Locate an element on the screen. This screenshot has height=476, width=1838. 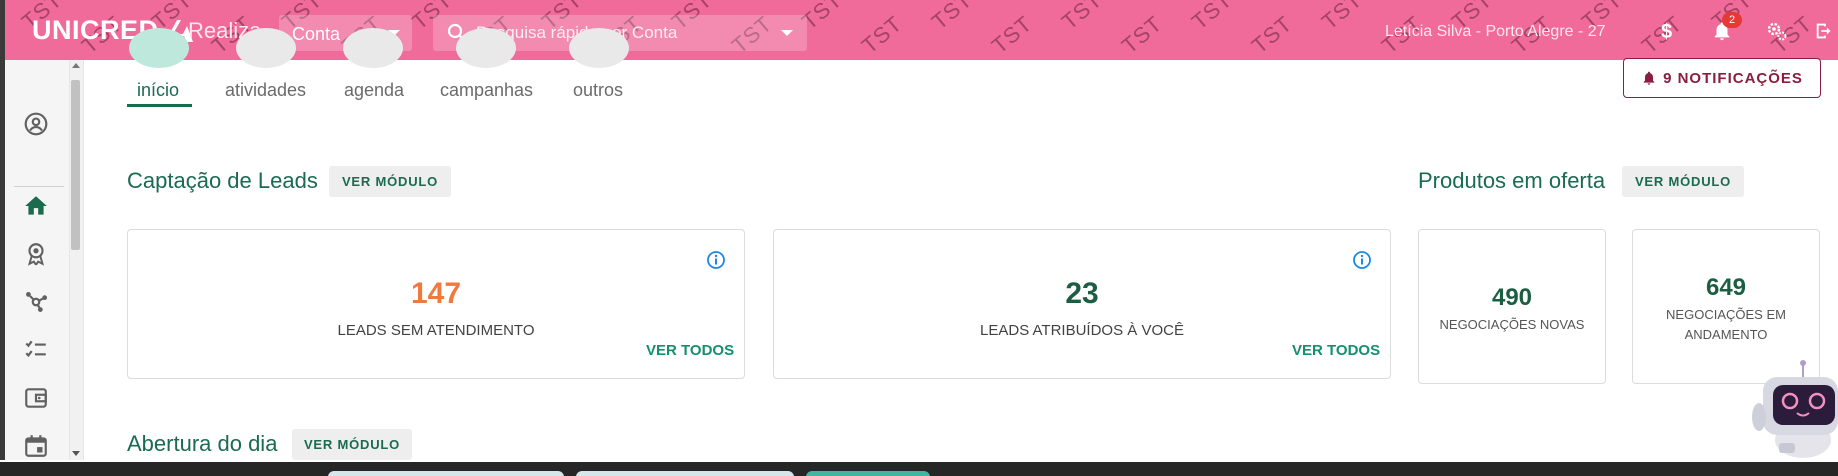
scroll-up-arrow-icon is located at coordinates (76, 65).